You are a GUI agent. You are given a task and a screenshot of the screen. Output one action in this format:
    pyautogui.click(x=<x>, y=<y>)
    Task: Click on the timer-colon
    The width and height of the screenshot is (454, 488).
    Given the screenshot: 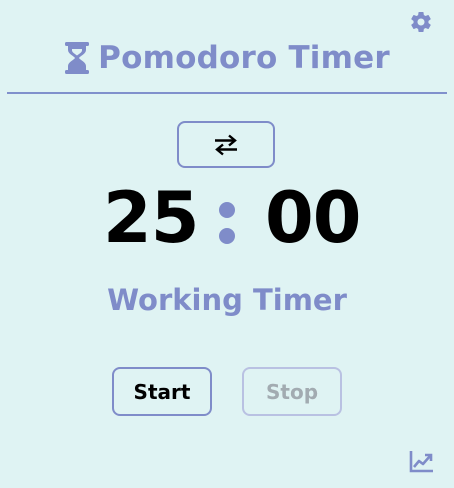 What is the action you would take?
    pyautogui.click(x=227, y=218)
    